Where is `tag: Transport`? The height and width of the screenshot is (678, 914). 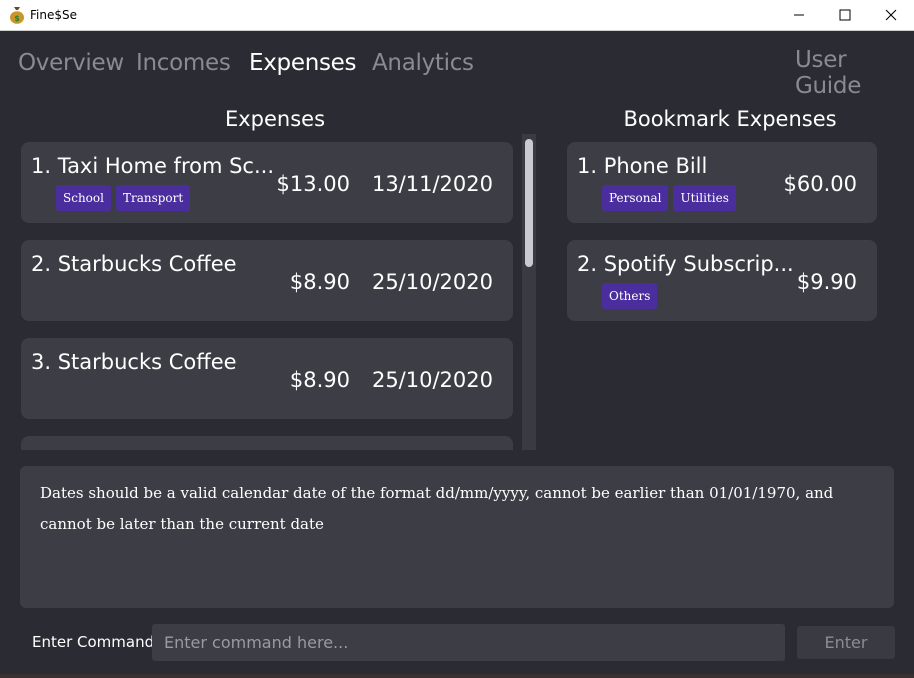 tag: Transport is located at coordinates (153, 198).